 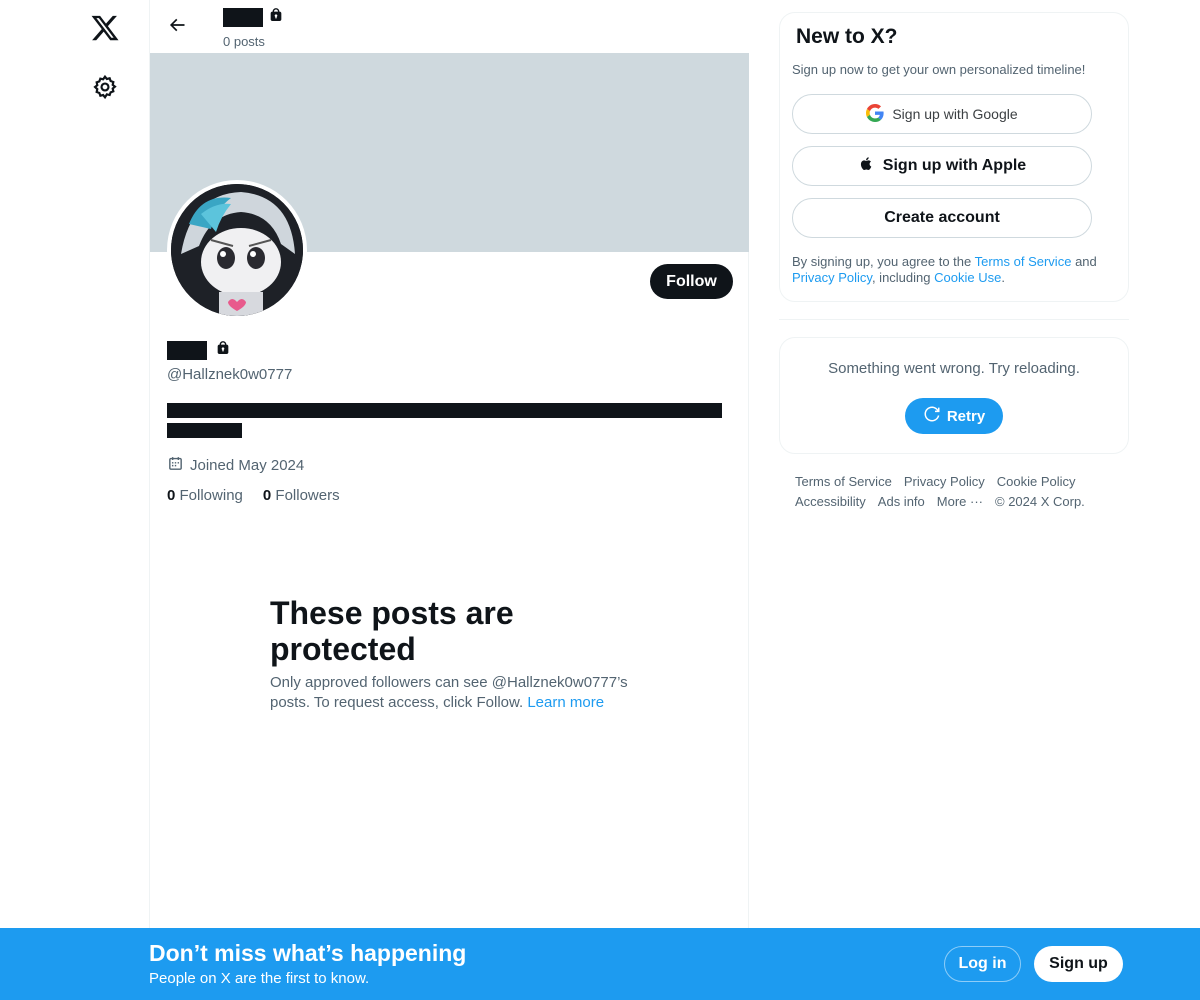 I want to click on protected-title: These posts are protected, so click(x=392, y=631).